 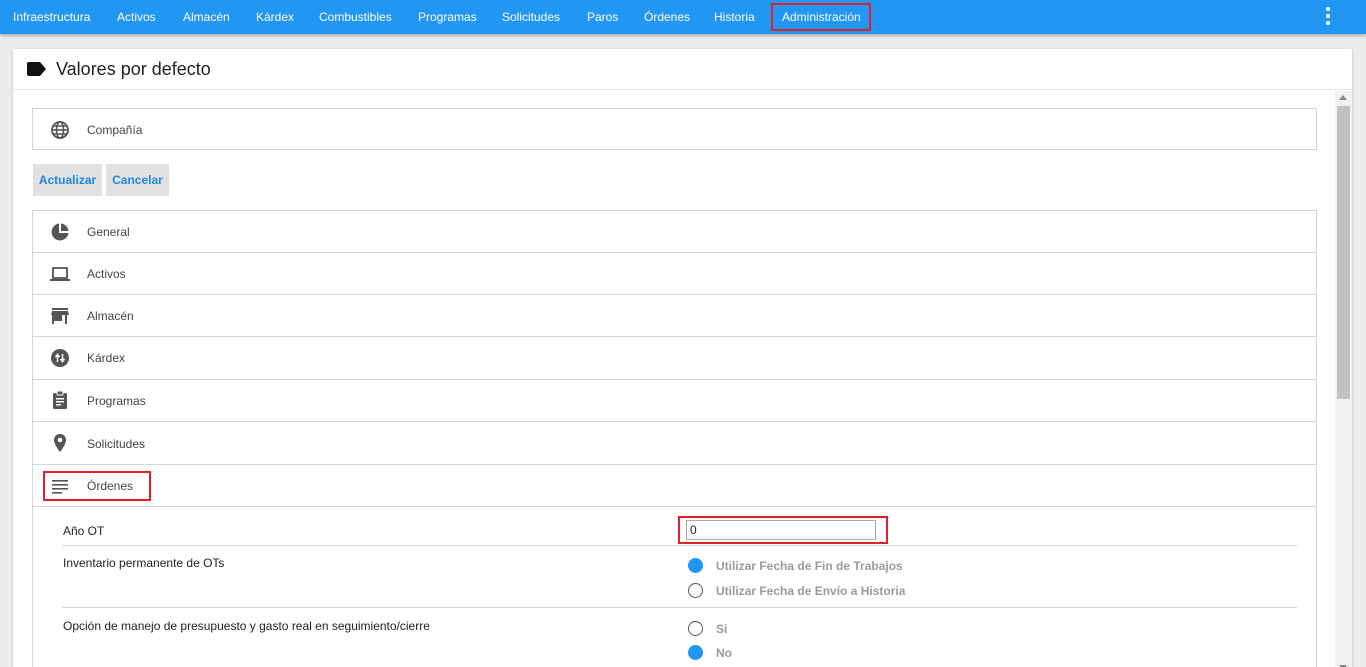 I want to click on section-ordenes: Órdenes, so click(x=674, y=486).